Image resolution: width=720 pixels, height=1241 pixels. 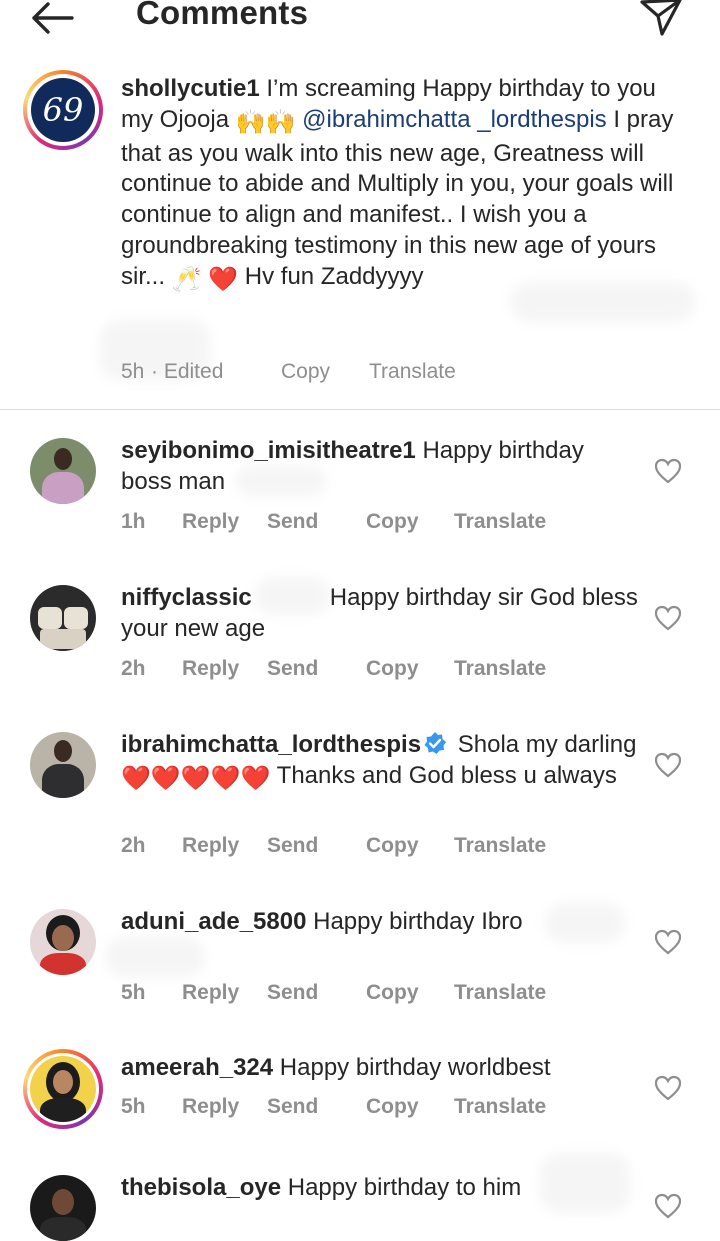 What do you see at coordinates (360, 20) in the screenshot?
I see `top-bar: Comments` at bounding box center [360, 20].